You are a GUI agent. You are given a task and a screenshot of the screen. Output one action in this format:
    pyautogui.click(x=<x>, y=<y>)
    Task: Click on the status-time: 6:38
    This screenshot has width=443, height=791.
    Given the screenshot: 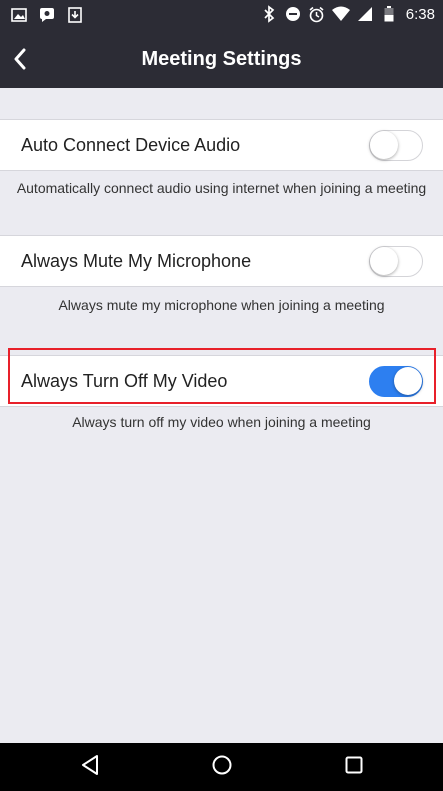 What is the action you would take?
    pyautogui.click(x=420, y=14)
    